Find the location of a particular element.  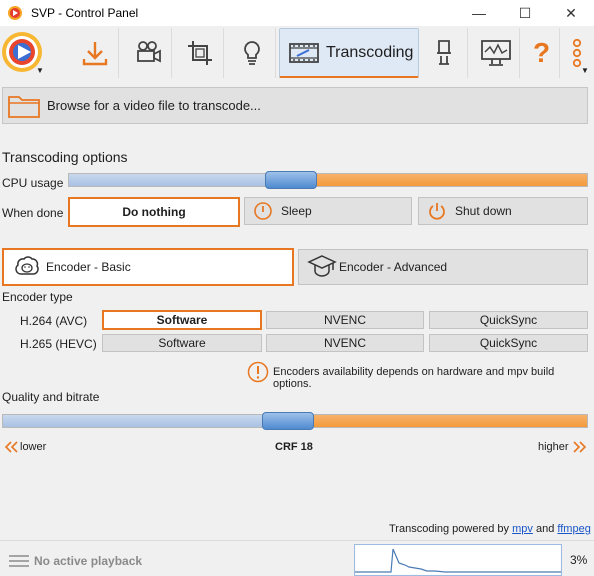

power-icon is located at coordinates (437, 211).